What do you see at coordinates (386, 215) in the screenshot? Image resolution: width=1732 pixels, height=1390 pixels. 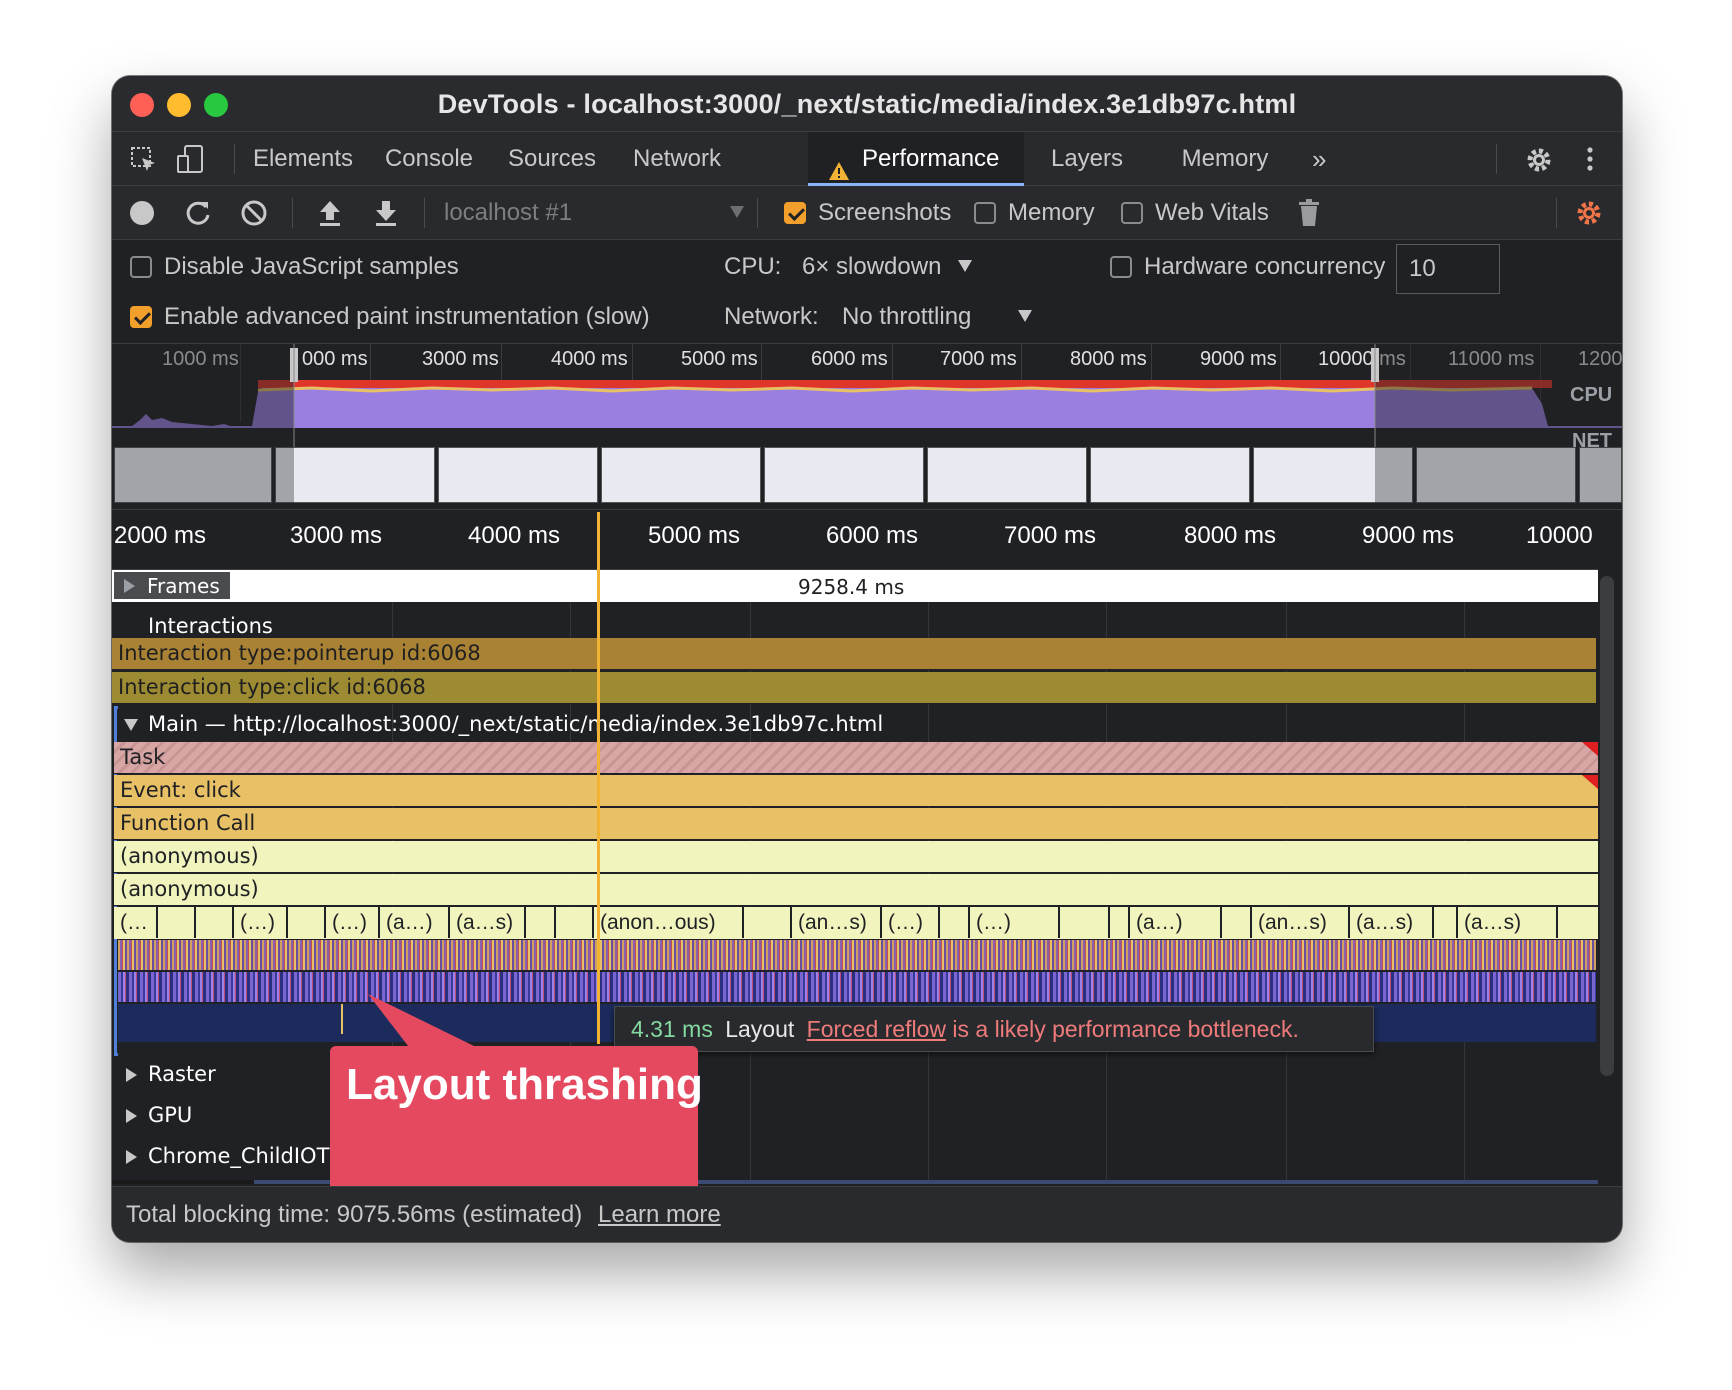 I see `download-icon` at bounding box center [386, 215].